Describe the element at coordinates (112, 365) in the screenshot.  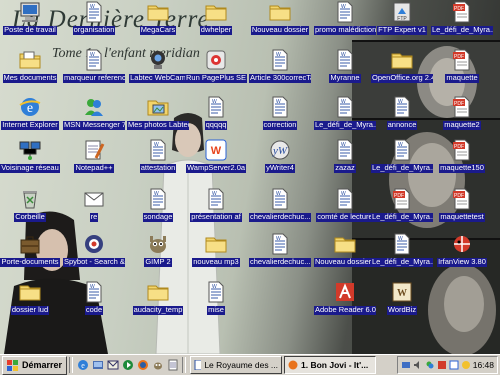
I see `quicklaunch-outlook-icon` at that location.